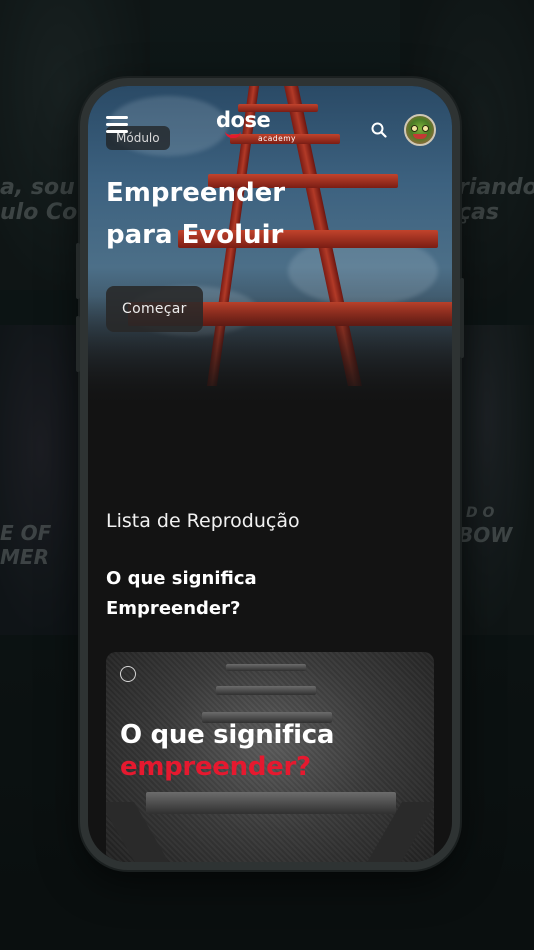 Image resolution: width=534 pixels, height=950 pixels. I want to click on episode-title: O que significa Empreender?, so click(256, 594).